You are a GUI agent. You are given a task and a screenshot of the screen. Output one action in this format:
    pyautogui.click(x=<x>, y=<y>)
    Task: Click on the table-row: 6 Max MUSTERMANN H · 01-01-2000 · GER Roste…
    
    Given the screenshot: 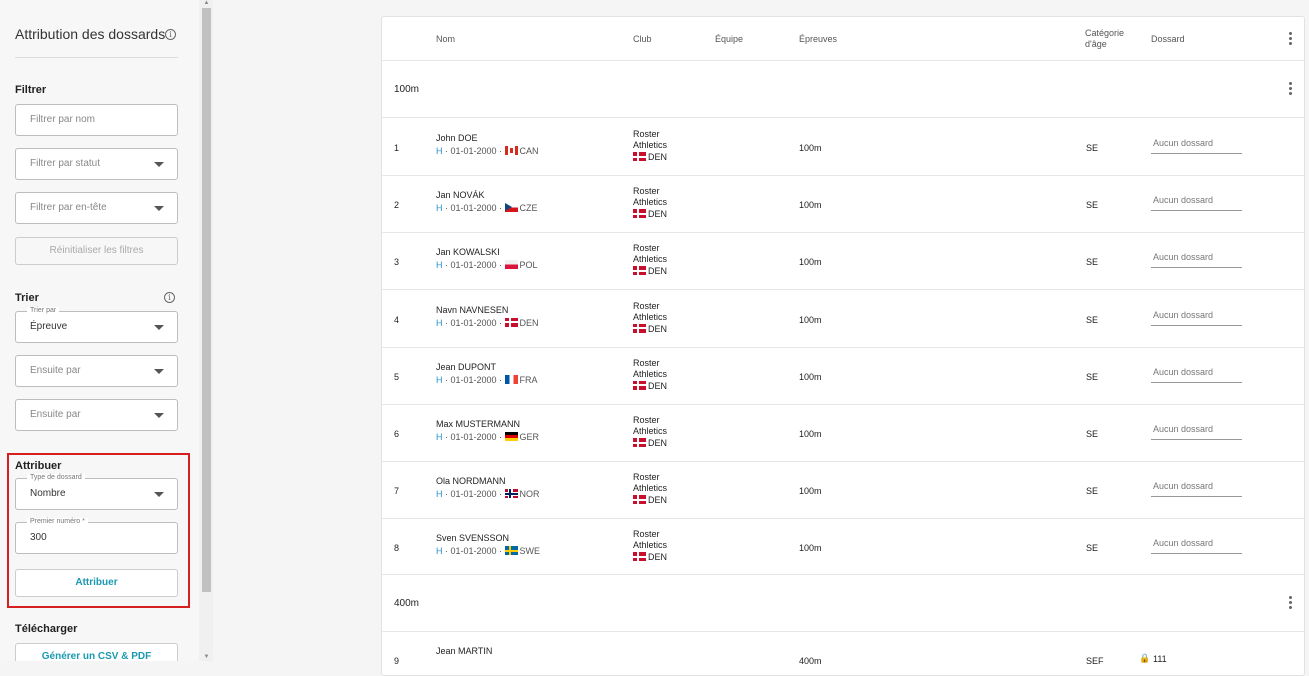 What is the action you would take?
    pyautogui.click(x=843, y=432)
    